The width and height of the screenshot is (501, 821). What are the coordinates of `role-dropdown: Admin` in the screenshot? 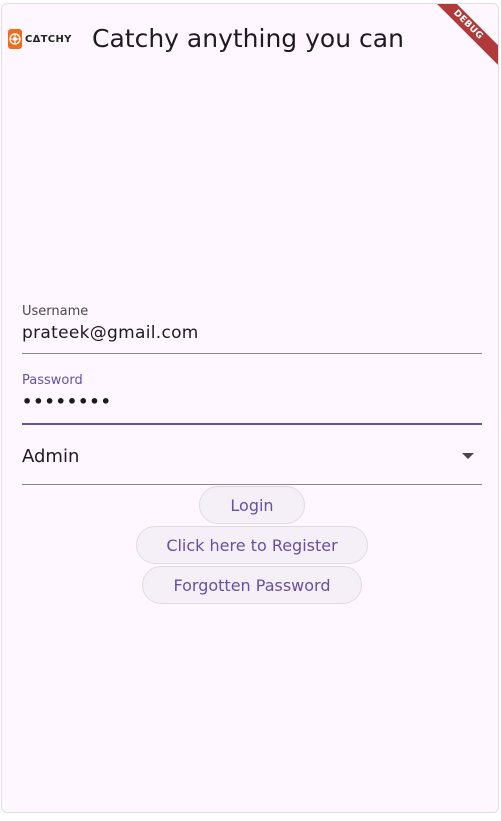 It's located at (252, 459).